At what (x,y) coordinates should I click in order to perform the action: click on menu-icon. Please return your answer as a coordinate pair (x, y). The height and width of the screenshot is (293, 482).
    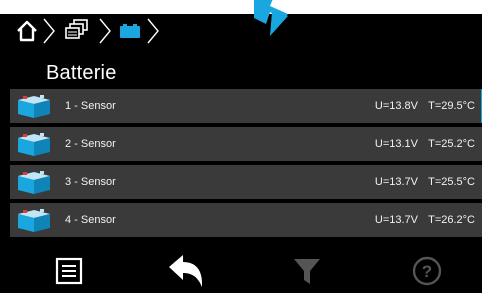
    Looking at the image, I should click on (69, 271).